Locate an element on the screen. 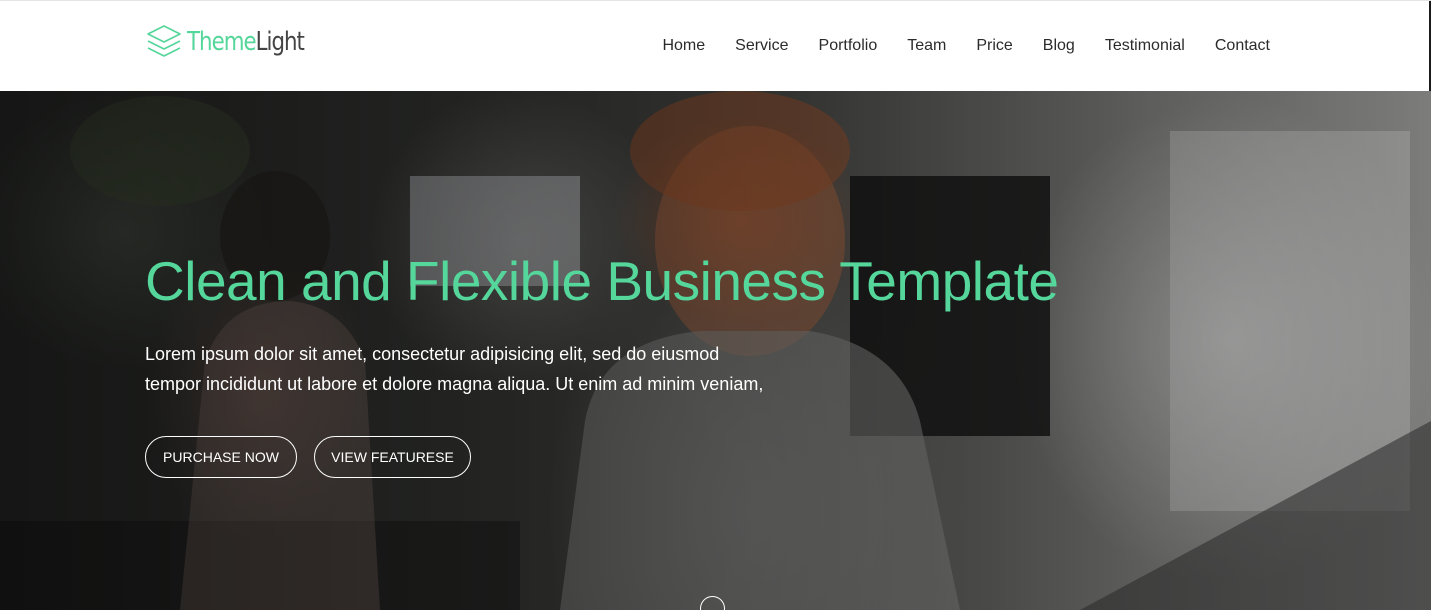 This screenshot has height=610, width=1431. nav-testimonial: Testimonial is located at coordinates (1145, 46).